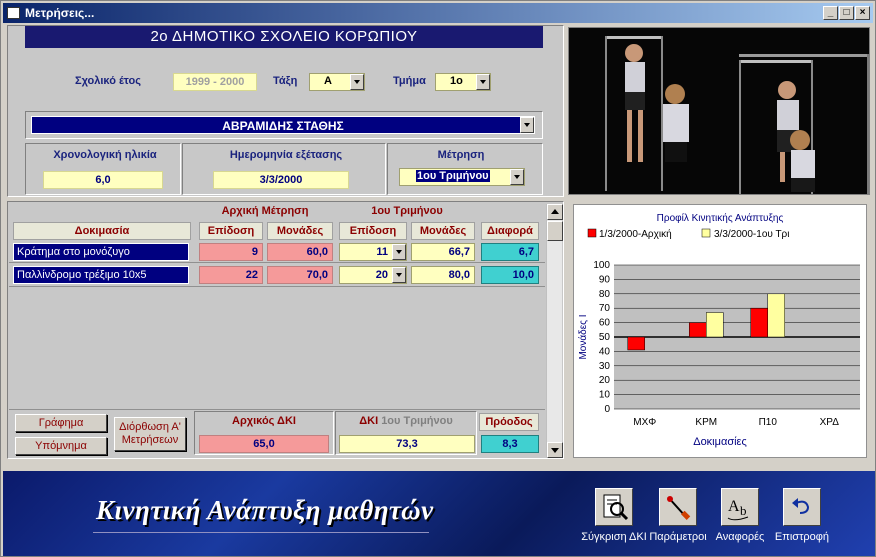 This screenshot has height=557, width=876. I want to click on student-select: ΑΒΡΑΜΙΔΗΣ ΣΤΑΘΗΣ, so click(283, 125).